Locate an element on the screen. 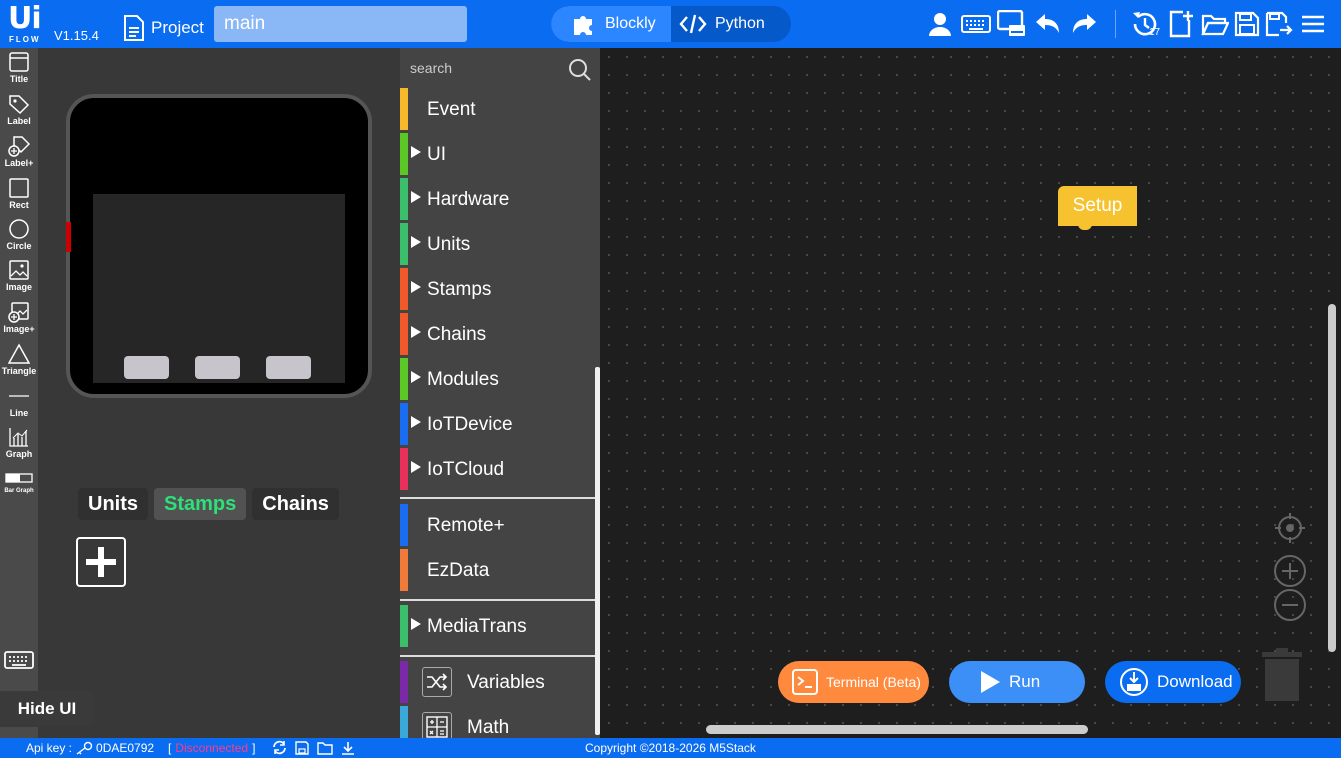 The image size is (1341, 758). category-mediatrans: MediaTrans is located at coordinates (498, 626).